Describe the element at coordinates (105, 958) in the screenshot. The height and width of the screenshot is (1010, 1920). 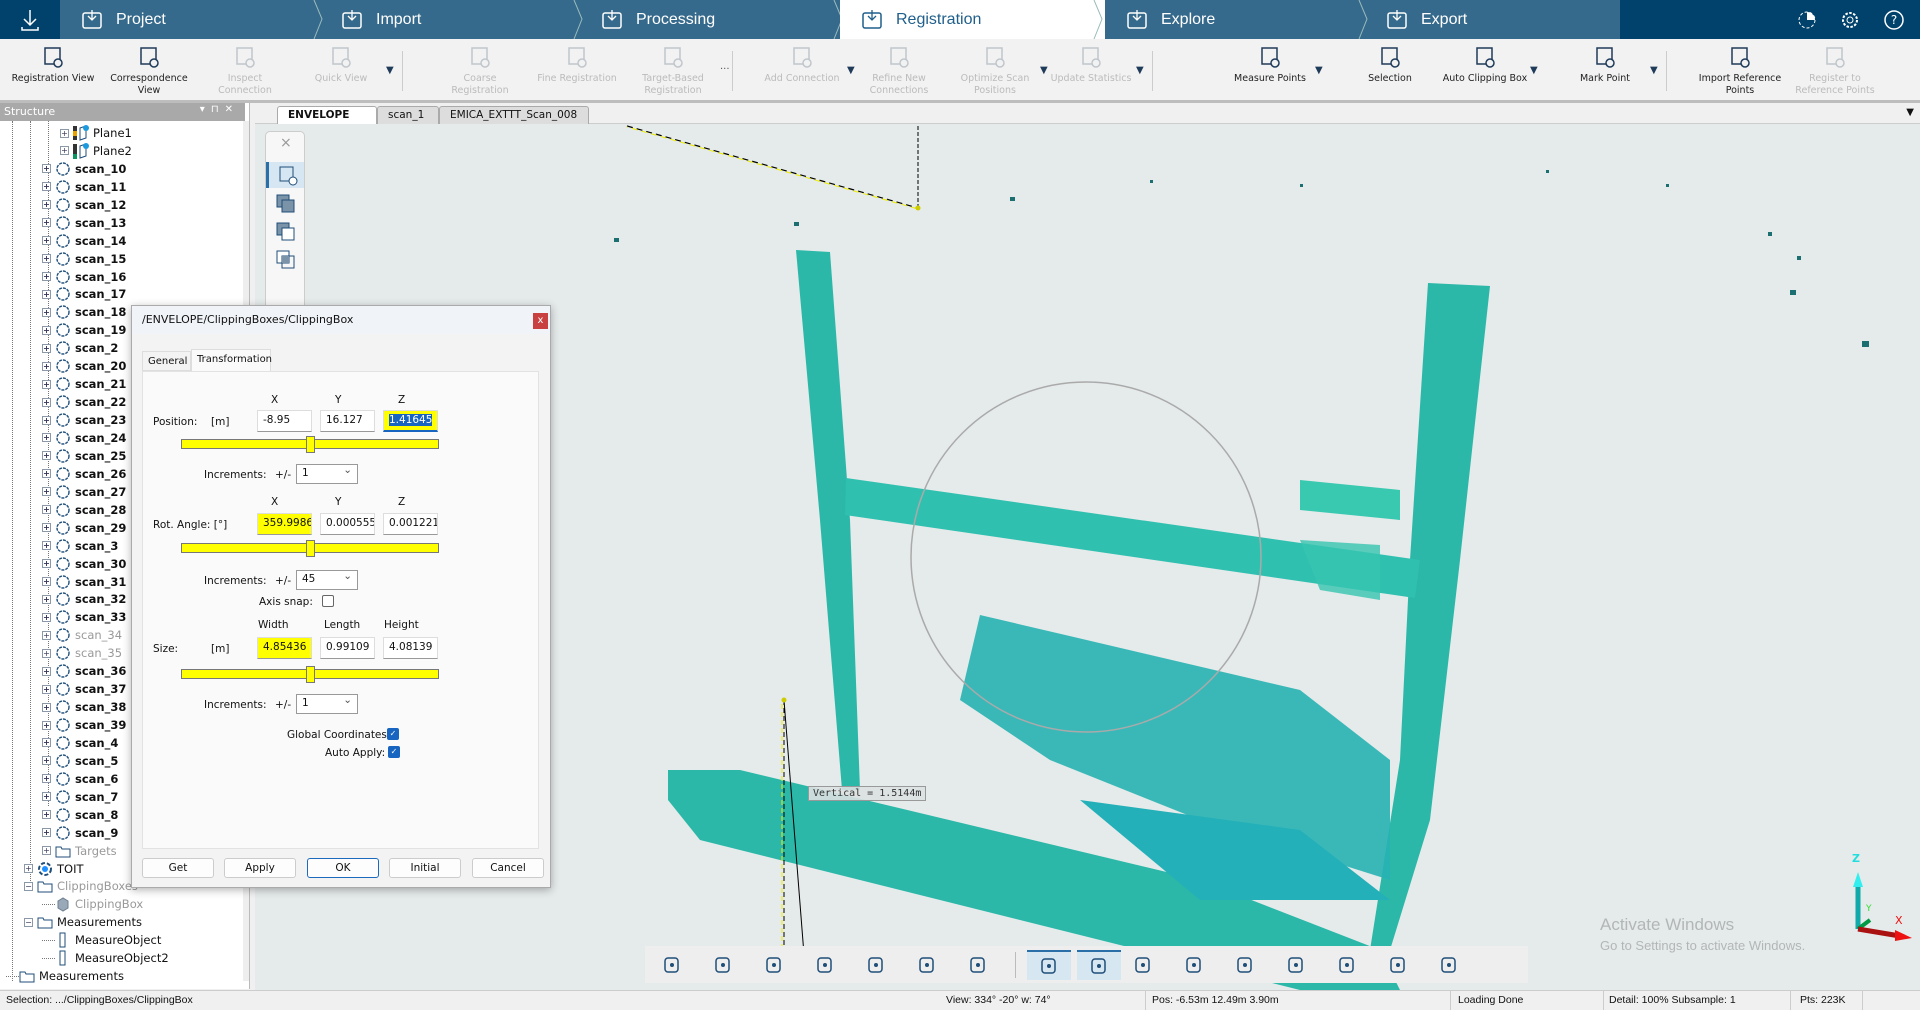
I see `tree-item-measureobject2: MeasureObject2` at that location.